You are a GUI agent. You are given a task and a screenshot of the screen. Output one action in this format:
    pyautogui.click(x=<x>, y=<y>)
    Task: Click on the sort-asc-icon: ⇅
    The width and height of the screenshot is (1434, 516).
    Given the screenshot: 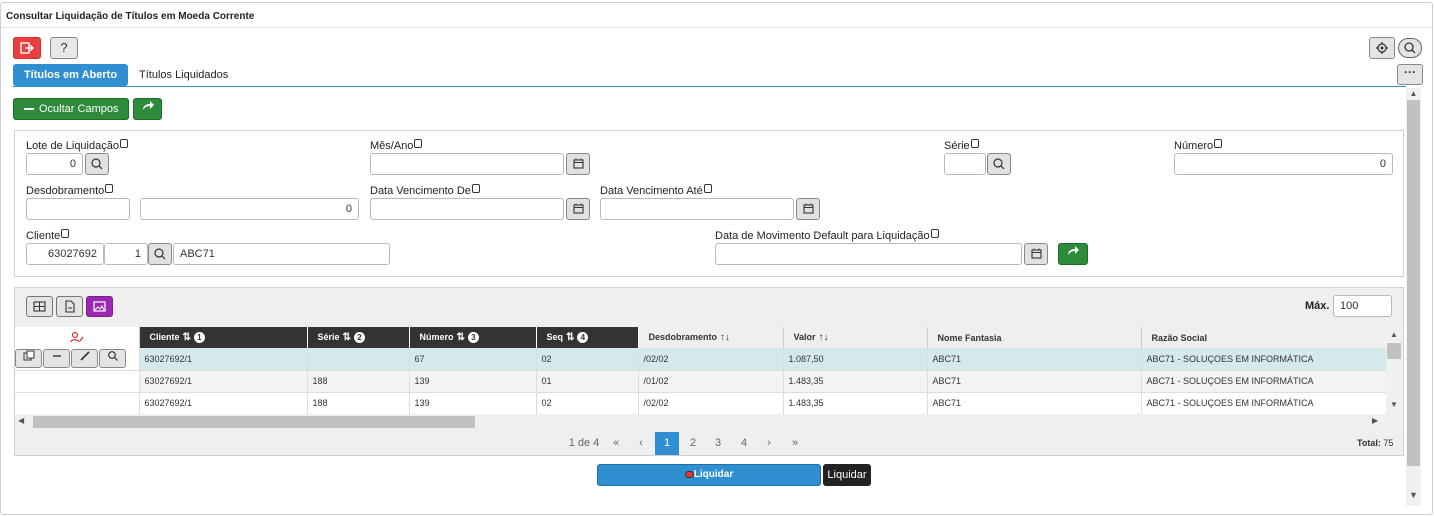 What is the action you would take?
    pyautogui.click(x=460, y=337)
    